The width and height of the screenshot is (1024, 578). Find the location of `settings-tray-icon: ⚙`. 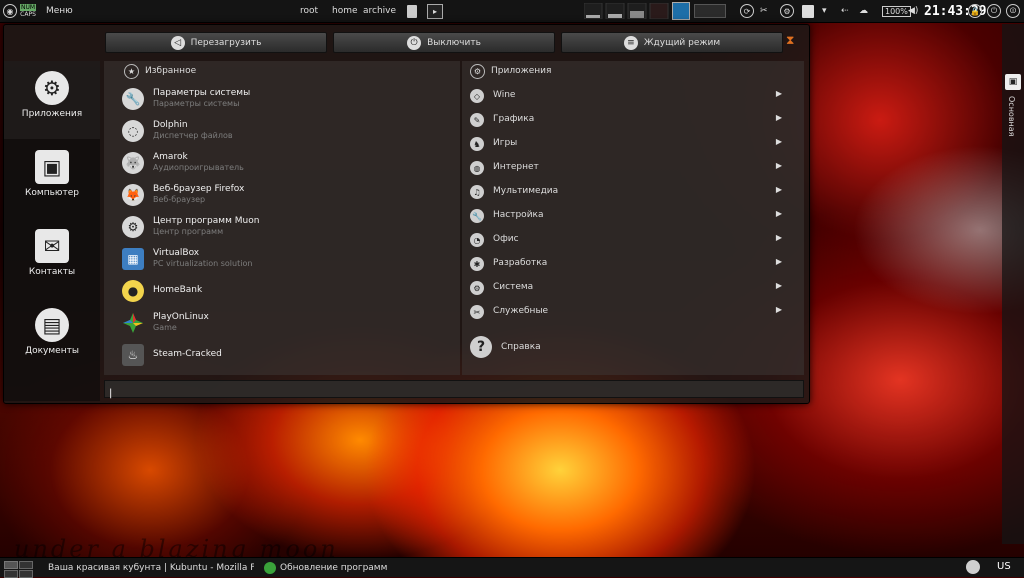

settings-tray-icon: ⚙ is located at coordinates (787, 11).